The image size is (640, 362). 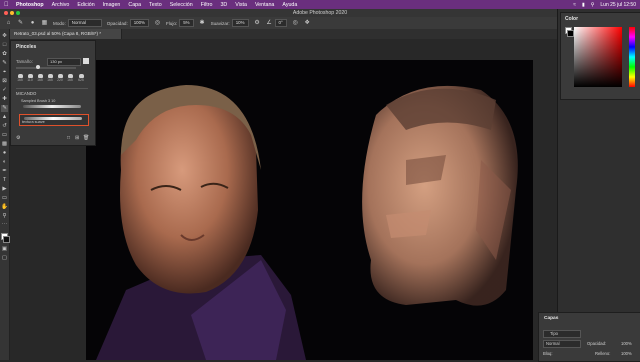 What do you see at coordinates (4, 258) in the screenshot?
I see `screen-mode-icon: ▢` at bounding box center [4, 258].